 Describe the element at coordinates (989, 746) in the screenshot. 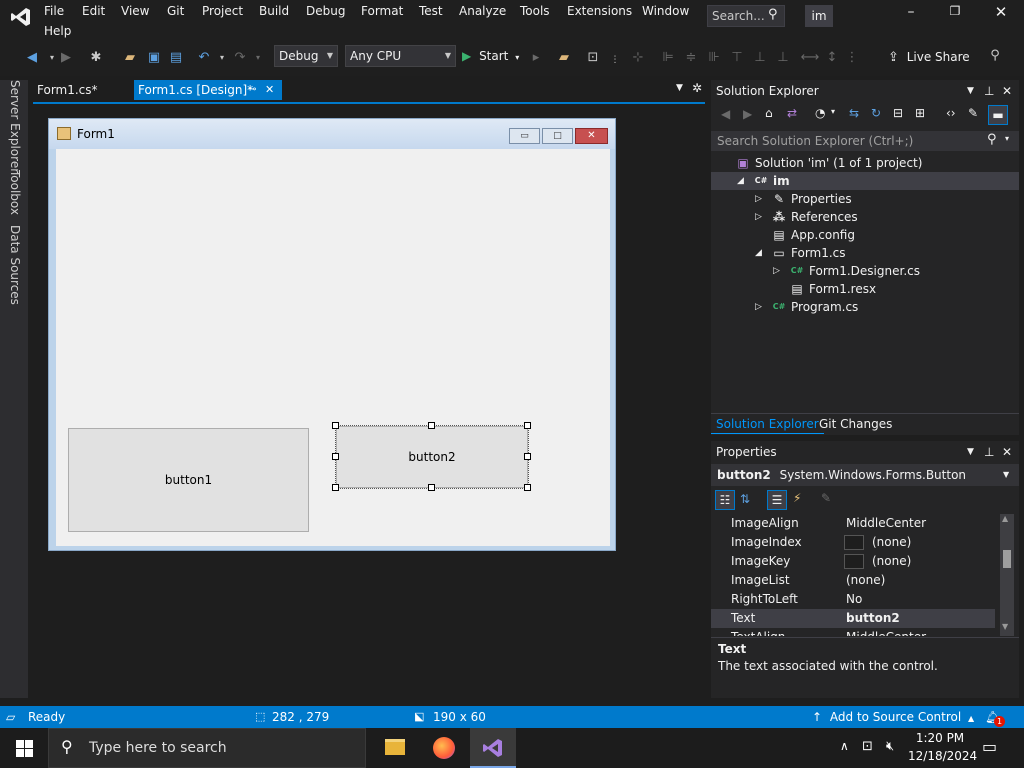

I see `action-center-icon: ▭` at that location.